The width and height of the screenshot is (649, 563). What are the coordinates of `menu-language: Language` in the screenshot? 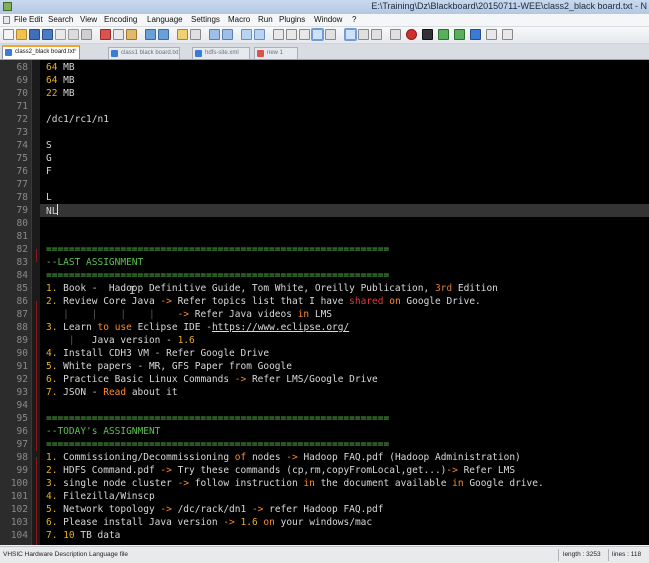 It's located at (165, 19).